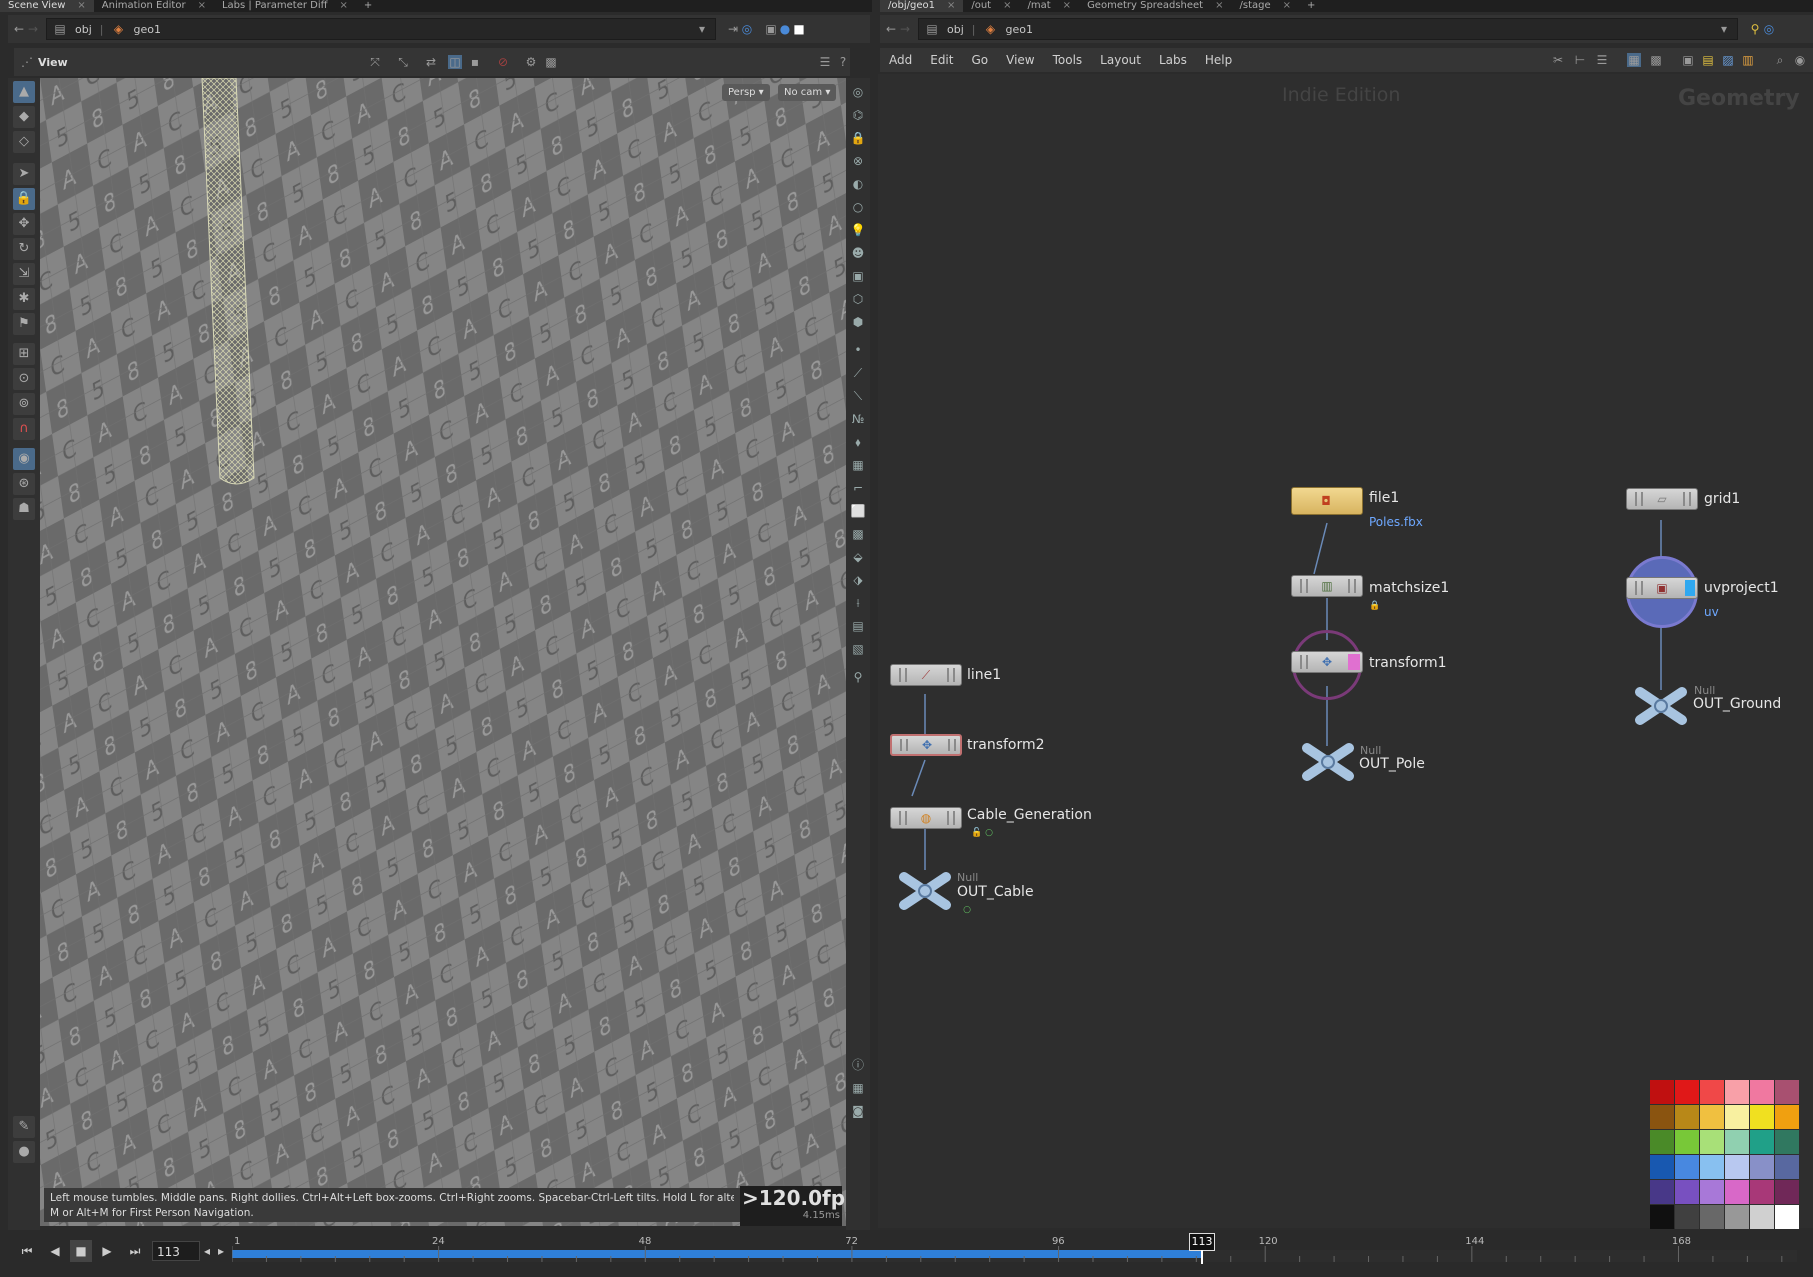 This screenshot has height=1277, width=1813. Describe the element at coordinates (531, 62) in the screenshot. I see `camera-icon: ⚙` at that location.